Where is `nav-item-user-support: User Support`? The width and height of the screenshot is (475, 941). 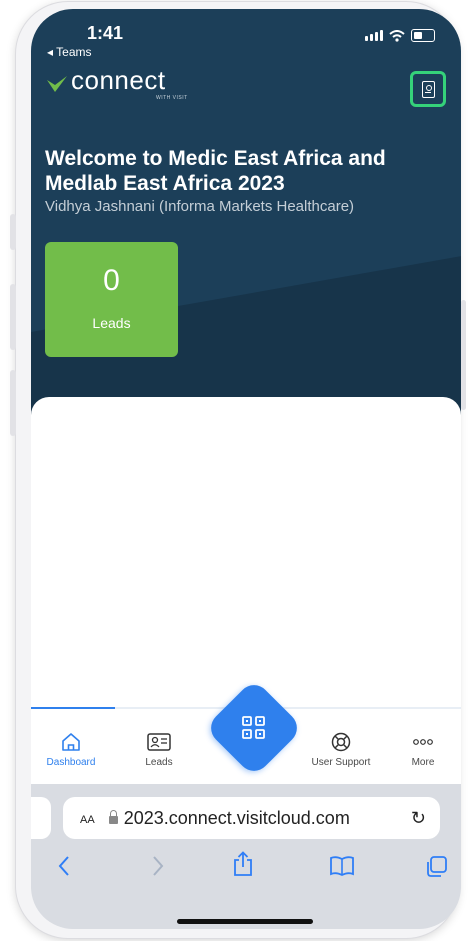
nav-item-user-support: User Support is located at coordinates (341, 749).